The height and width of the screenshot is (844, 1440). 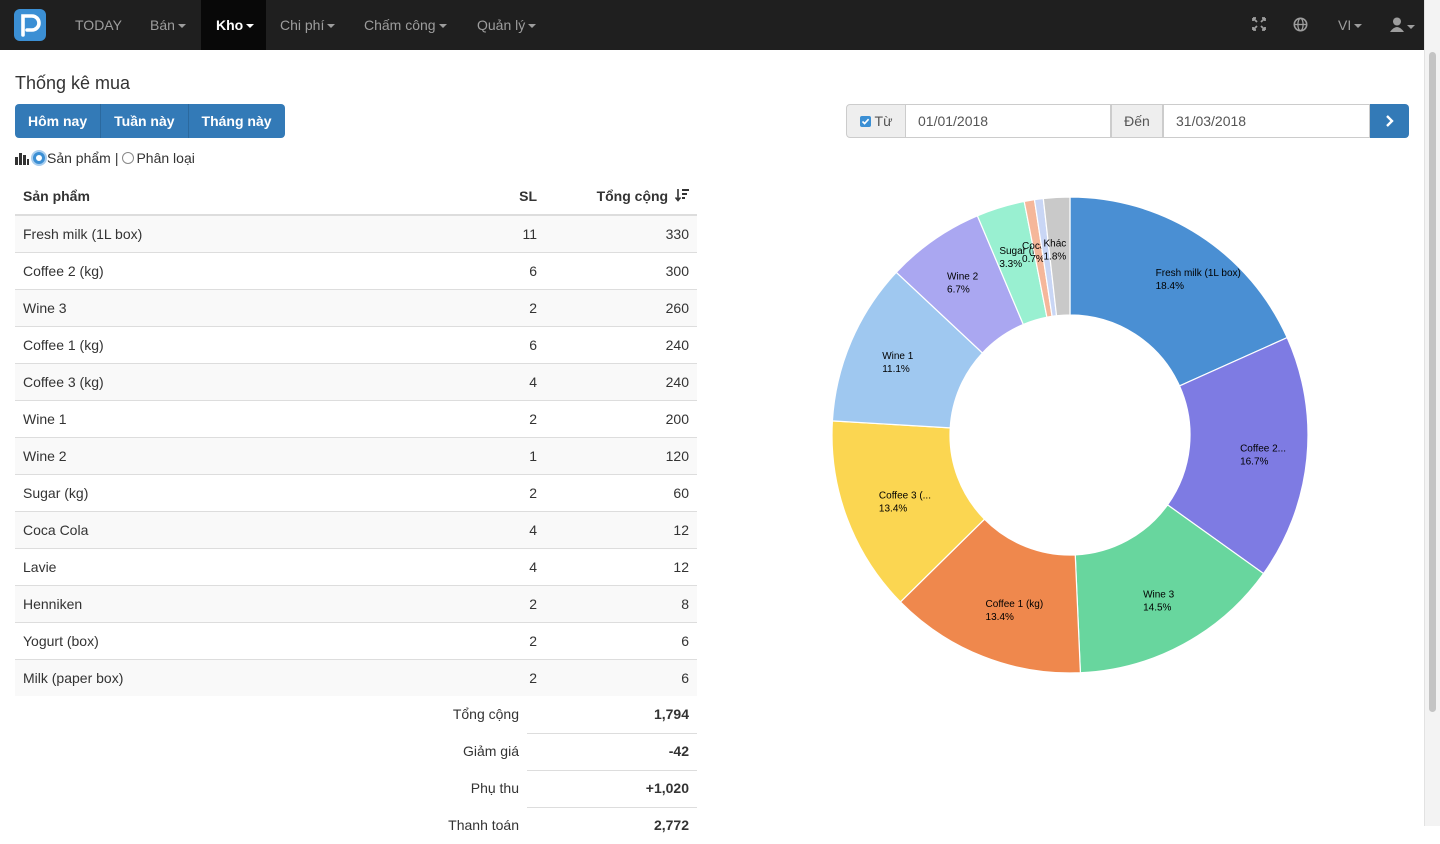 What do you see at coordinates (39, 158) in the screenshot?
I see `radio-san-pham` at bounding box center [39, 158].